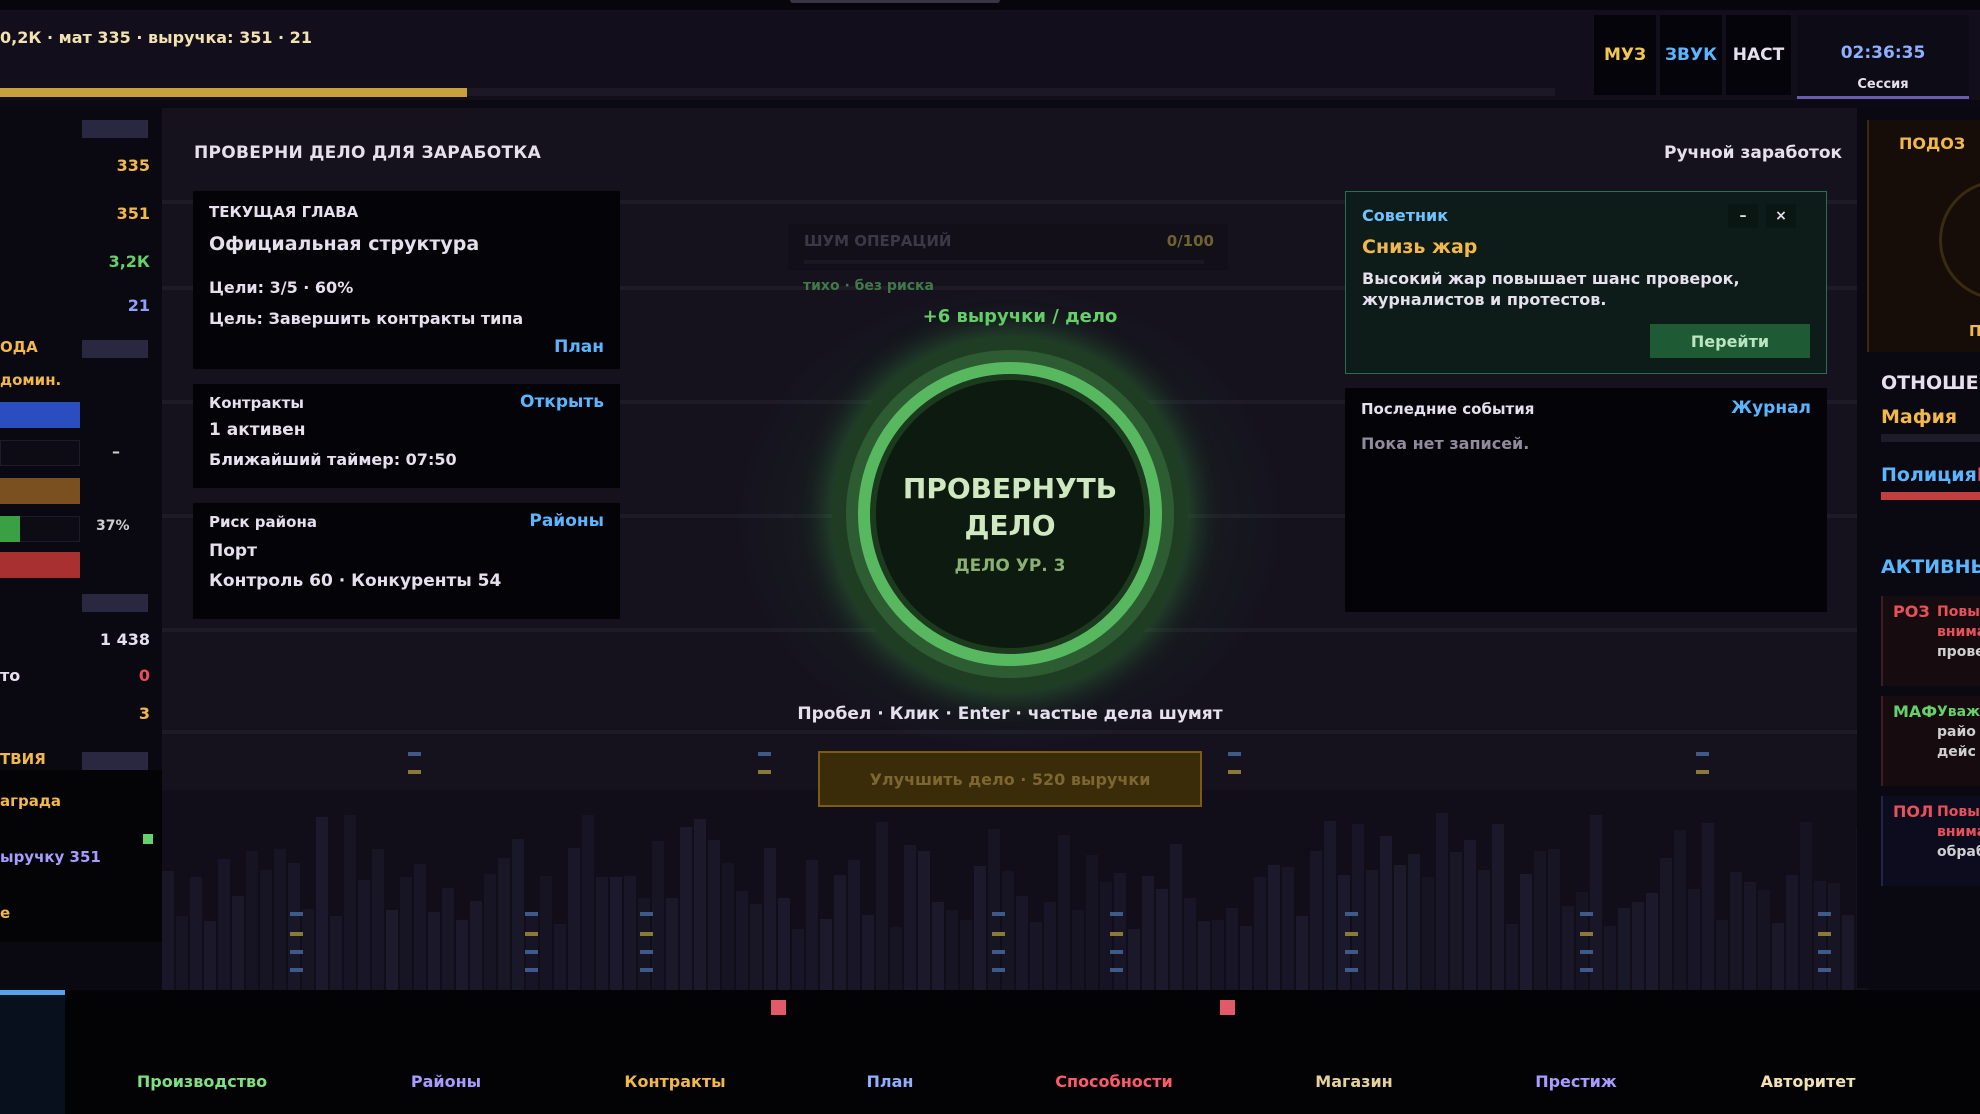 The width and height of the screenshot is (1980, 1114). What do you see at coordinates (1883, 53) in the screenshot?
I see `clock-time: 02:36:35` at bounding box center [1883, 53].